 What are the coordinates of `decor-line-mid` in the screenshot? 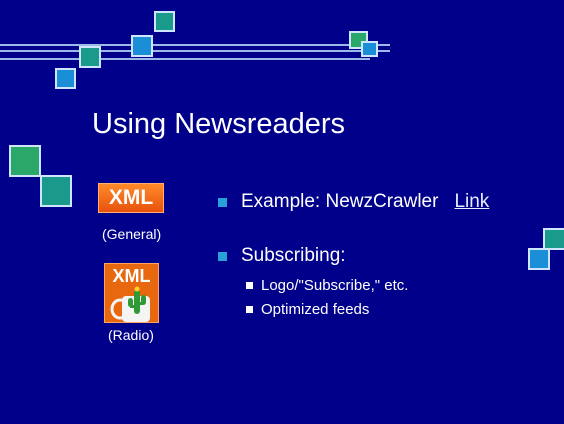 It's located at (195, 51).